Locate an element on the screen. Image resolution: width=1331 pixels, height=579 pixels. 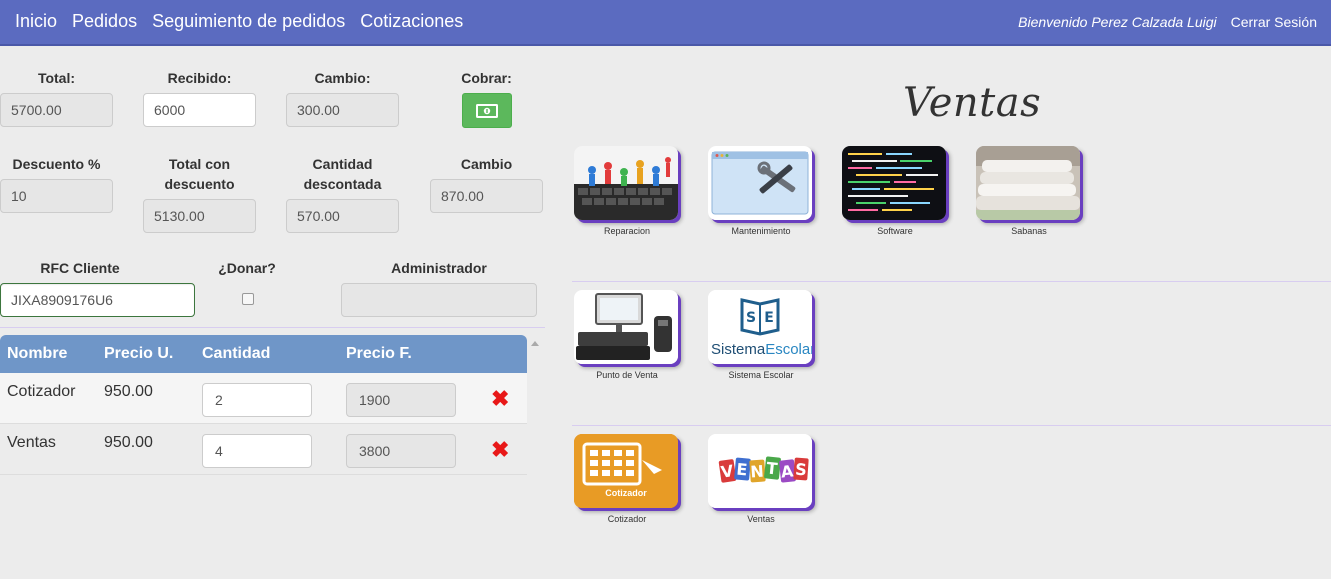
tile-cotizador: Cotizador Cotizador is located at coordinates (627, 479).